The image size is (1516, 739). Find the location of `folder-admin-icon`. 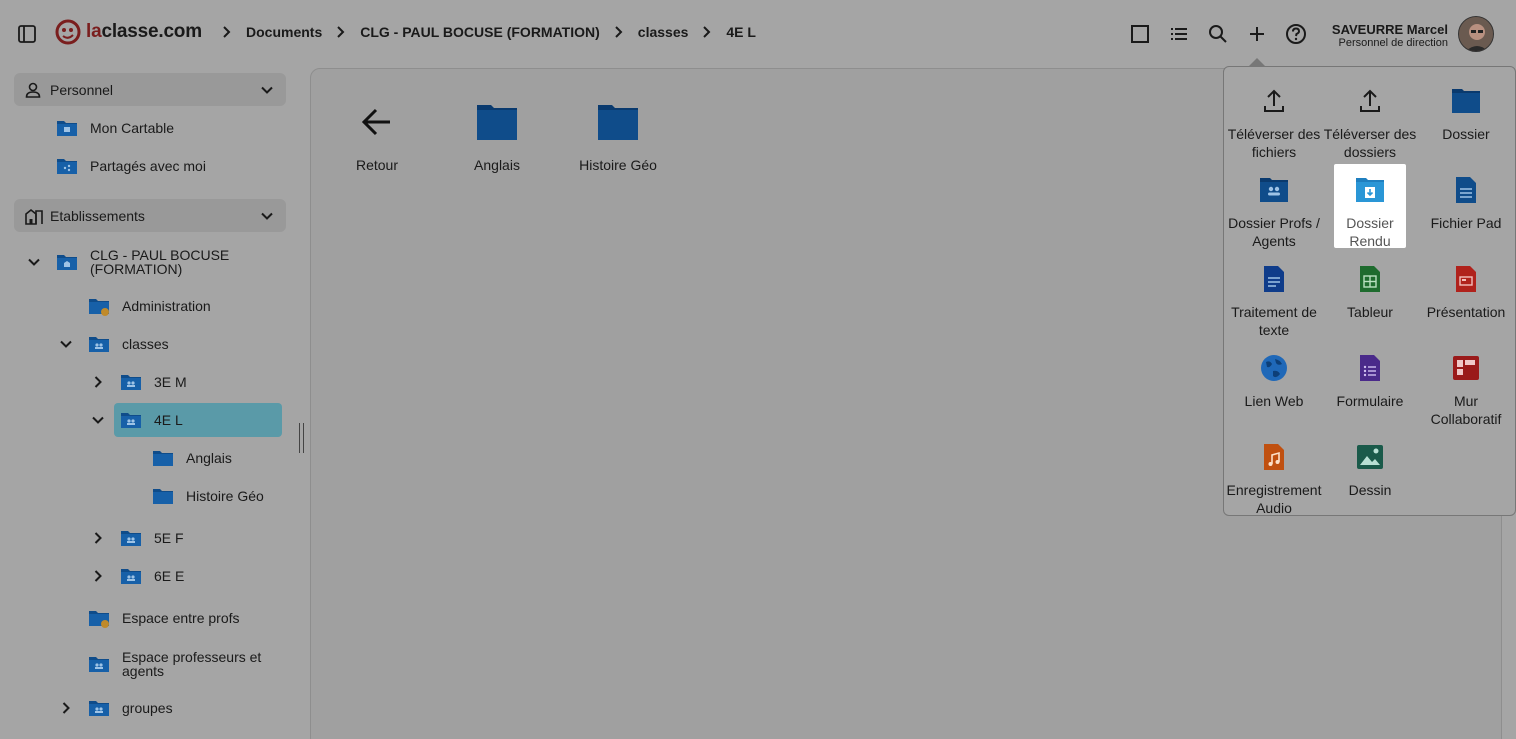

folder-admin-icon is located at coordinates (99, 307).